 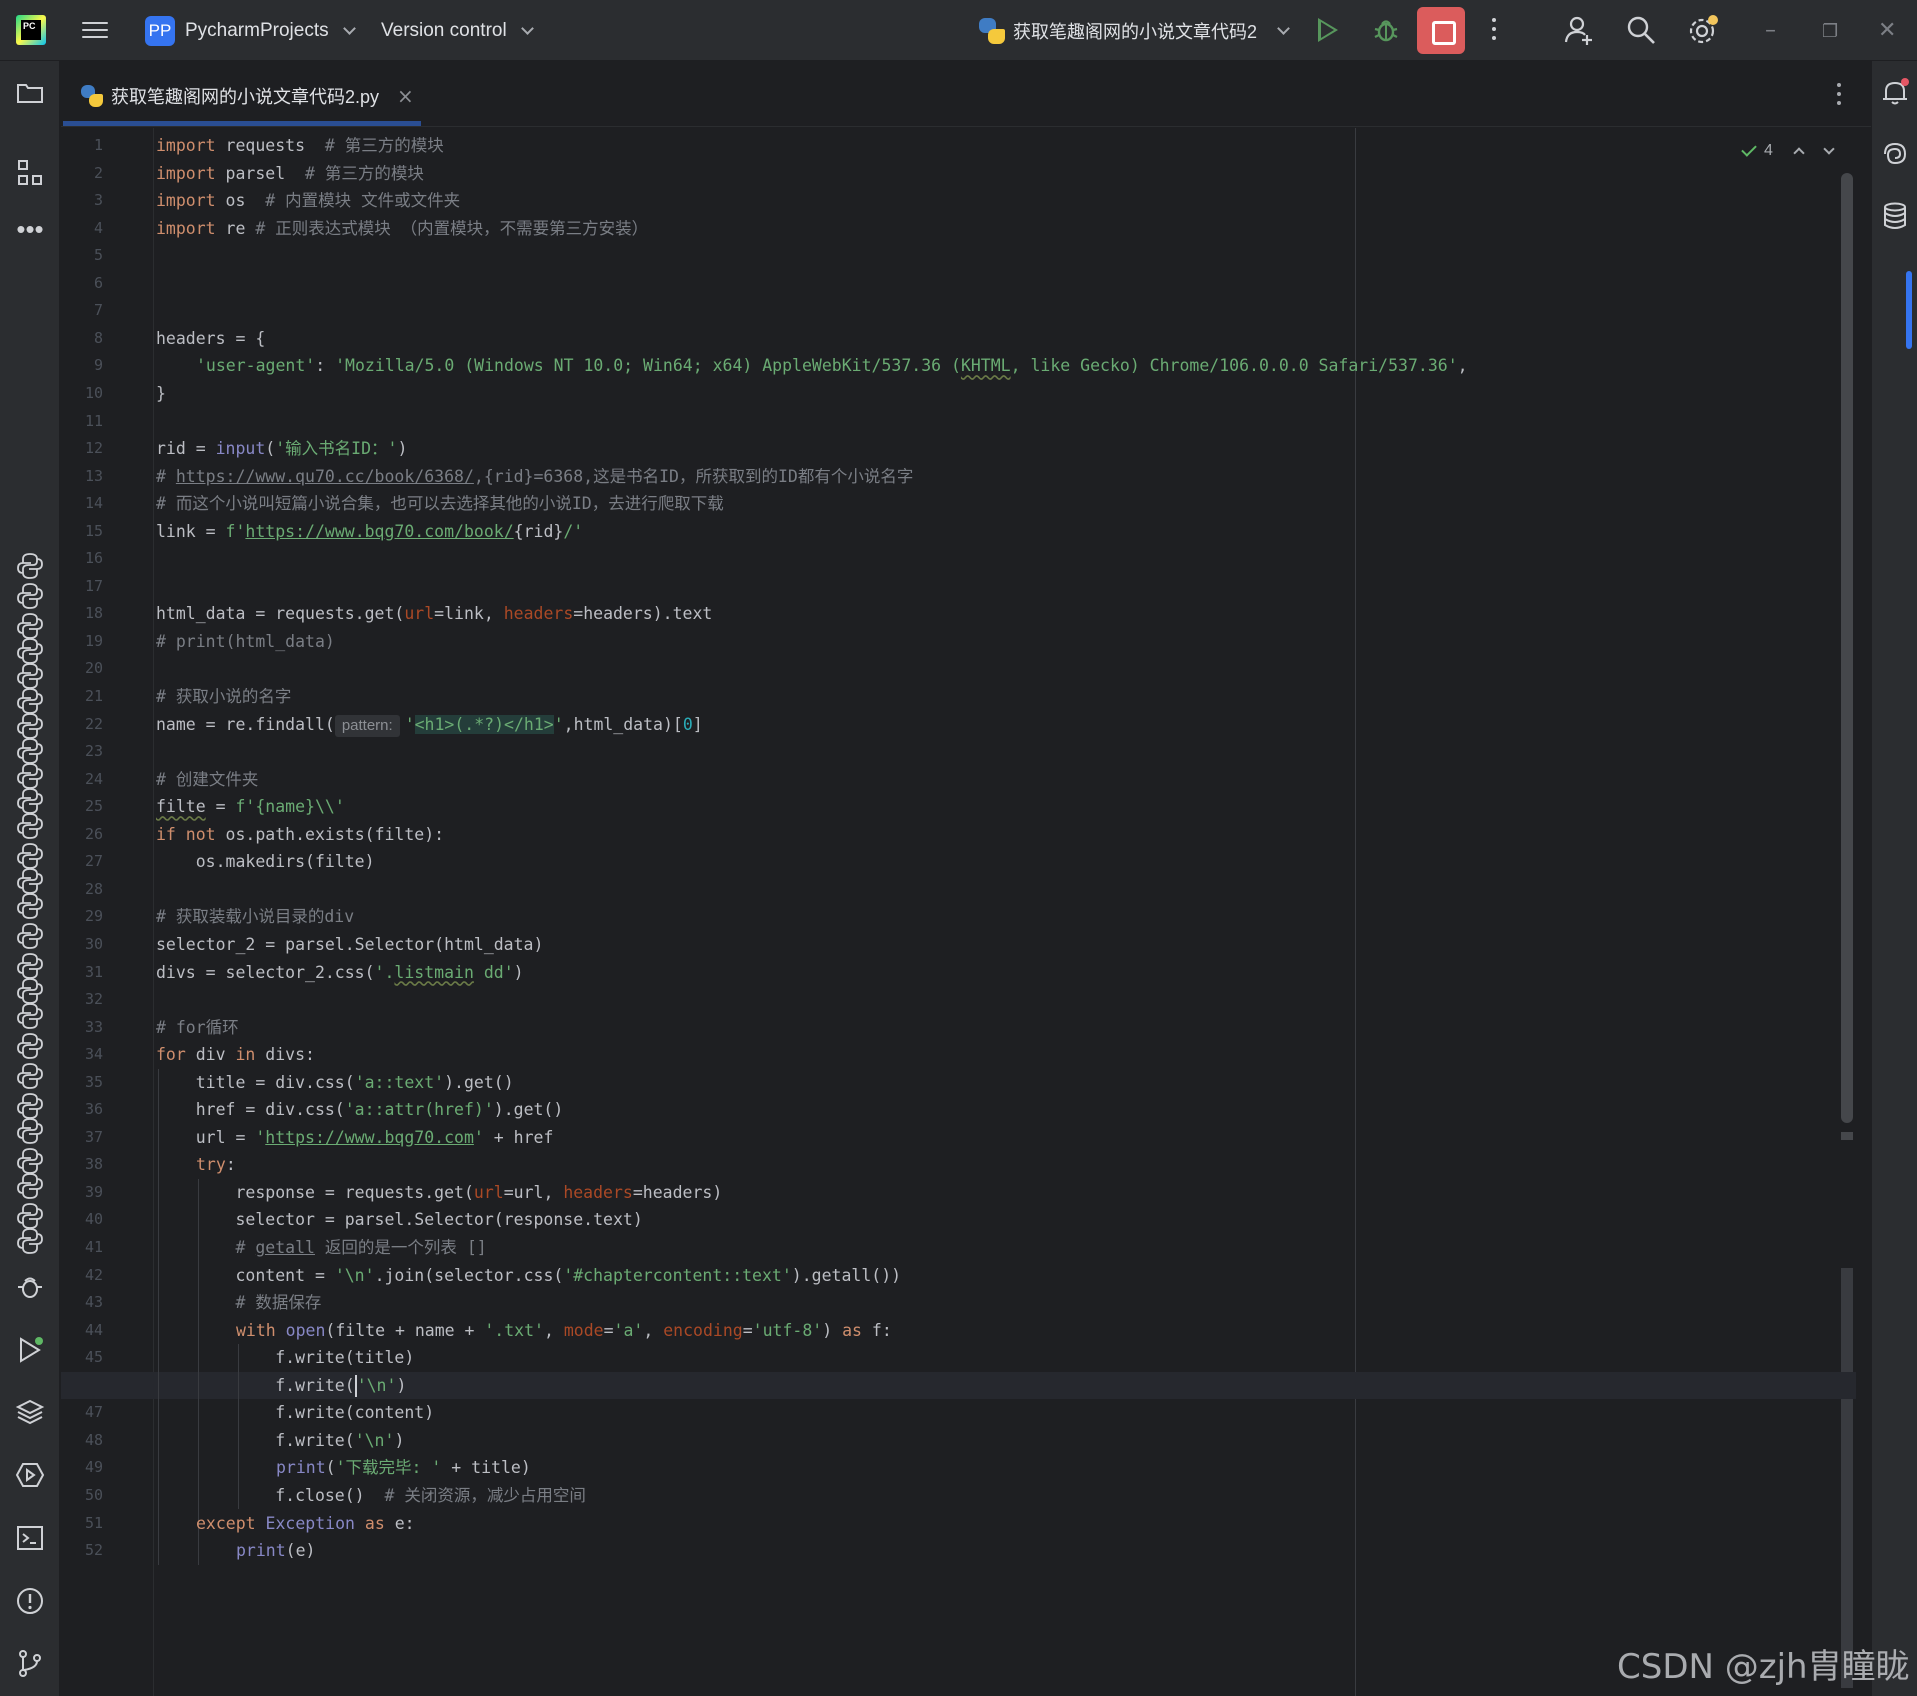 I want to click on line-number: 50, so click(x=82, y=1496).